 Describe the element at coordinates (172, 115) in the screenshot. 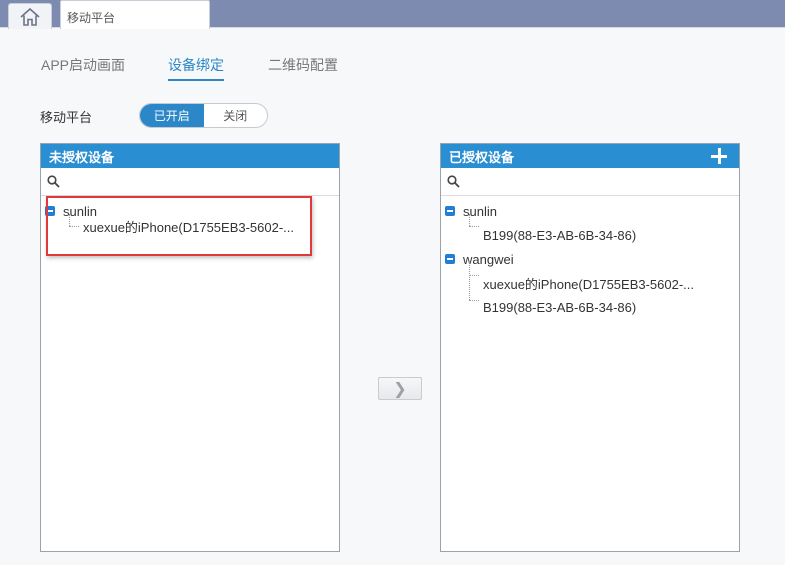

I see `toggle-on-option: 已开启` at that location.